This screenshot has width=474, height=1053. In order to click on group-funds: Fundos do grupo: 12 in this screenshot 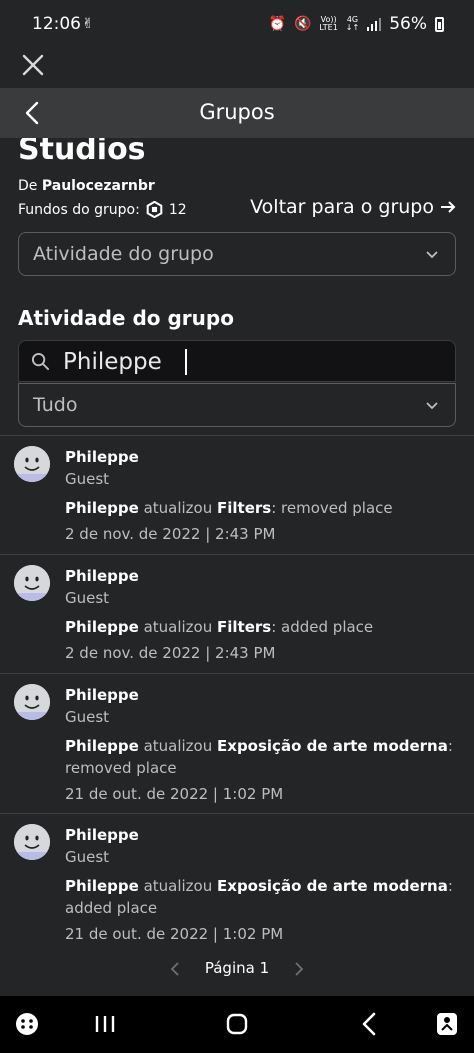, I will do `click(102, 209)`.